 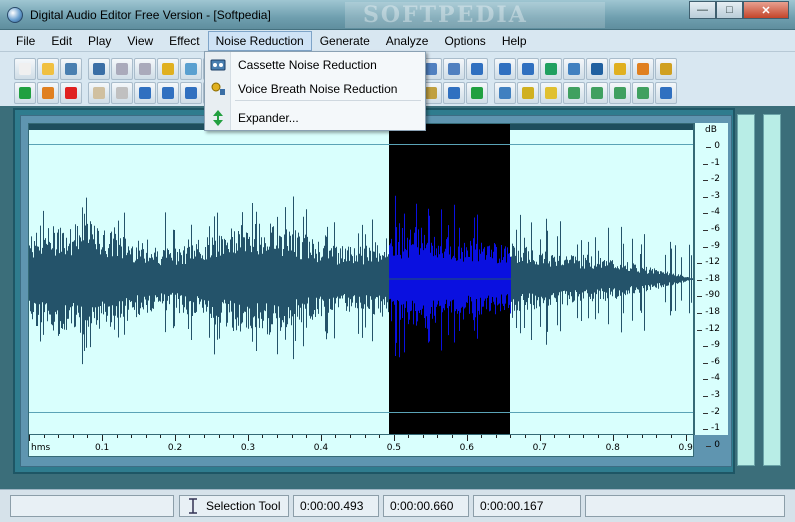 What do you see at coordinates (685, 506) in the screenshot?
I see `status-panel-extra` at bounding box center [685, 506].